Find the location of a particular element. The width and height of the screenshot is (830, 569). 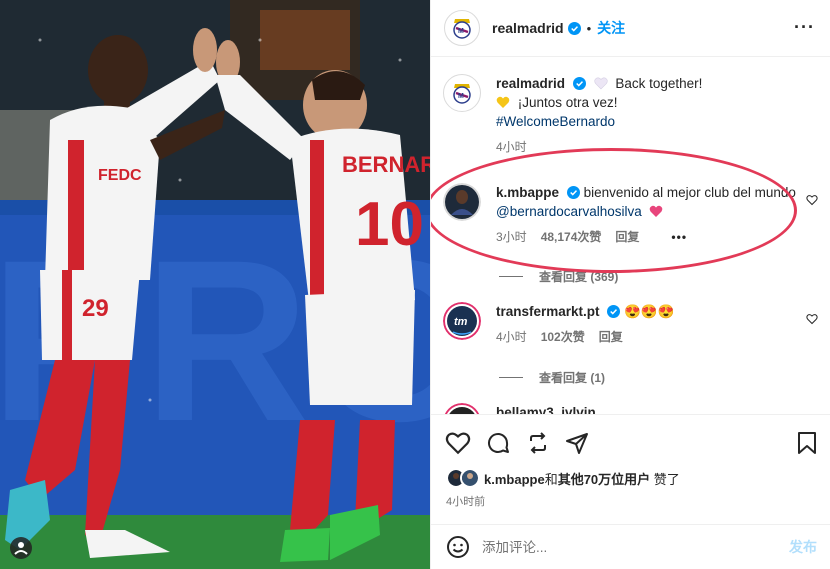

likes-summary: k.mbappe和其他70万位用户 赞了 is located at coordinates (563, 478).